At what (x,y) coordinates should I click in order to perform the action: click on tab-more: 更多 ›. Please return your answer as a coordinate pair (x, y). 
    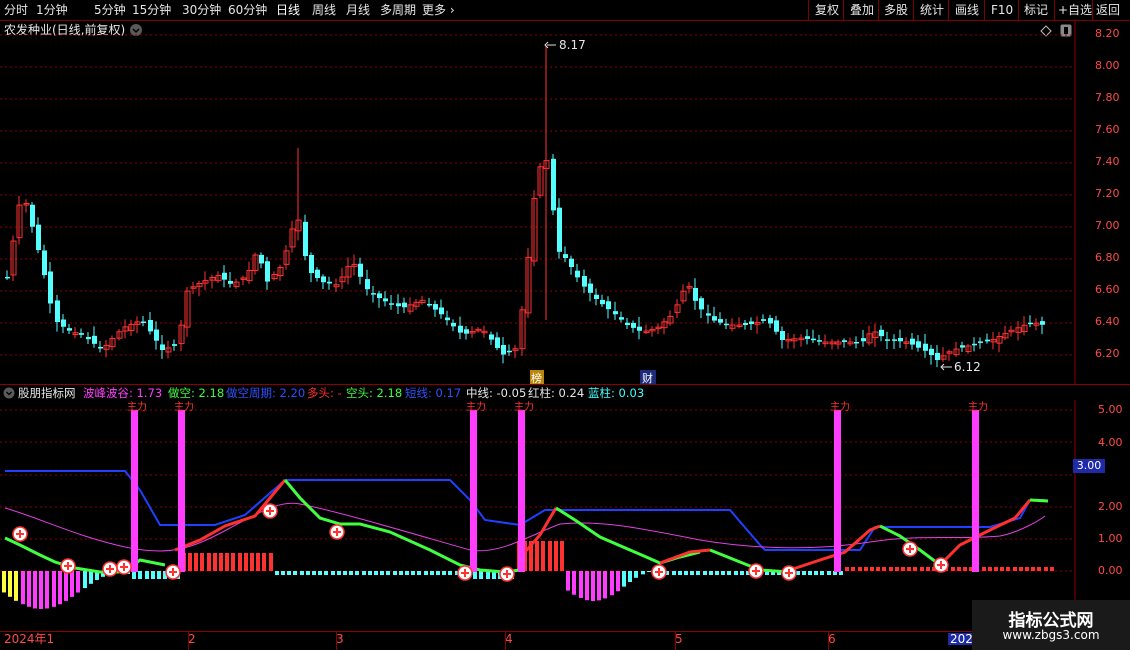
    Looking at the image, I should click on (438, 10).